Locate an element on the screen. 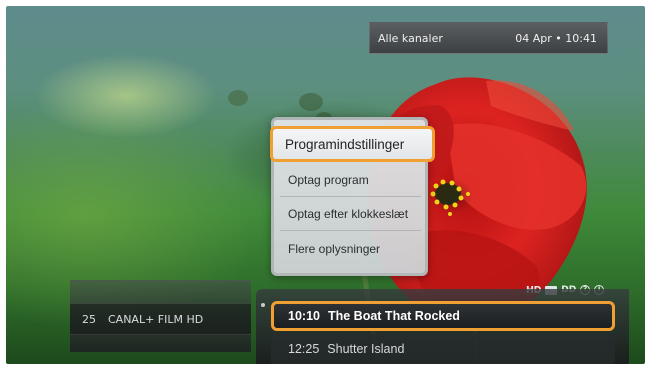  program-row: 10:10 The Boat That Rocked is located at coordinates (443, 316).